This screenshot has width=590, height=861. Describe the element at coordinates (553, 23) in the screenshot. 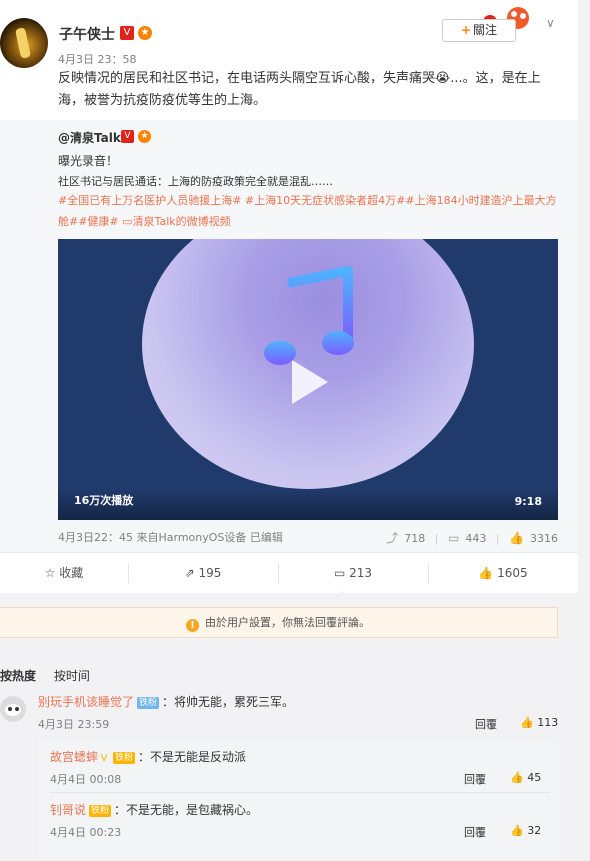

I see `chevron-down-icon: ∨` at that location.